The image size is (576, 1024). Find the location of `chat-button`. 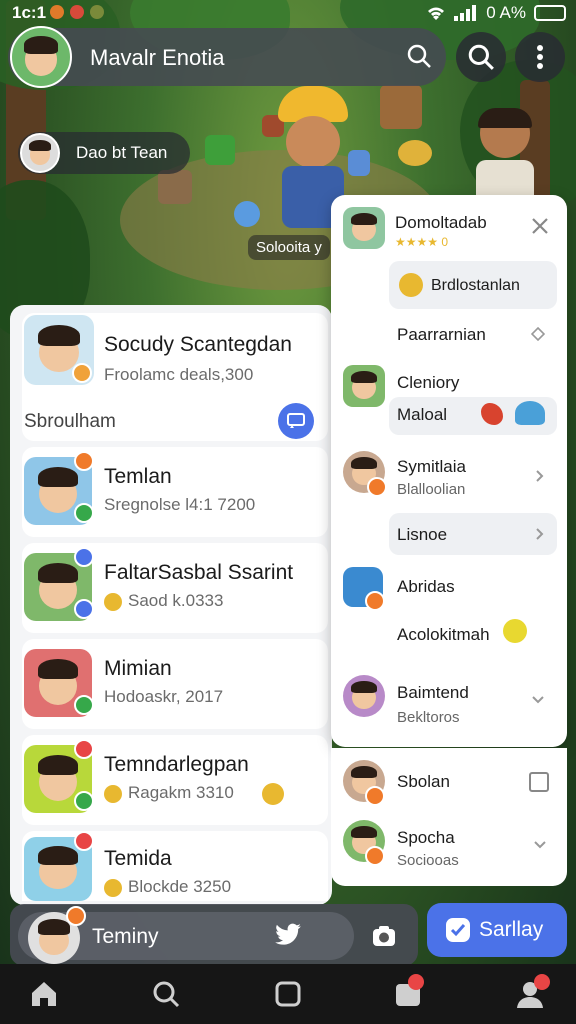

chat-button is located at coordinates (296, 421).